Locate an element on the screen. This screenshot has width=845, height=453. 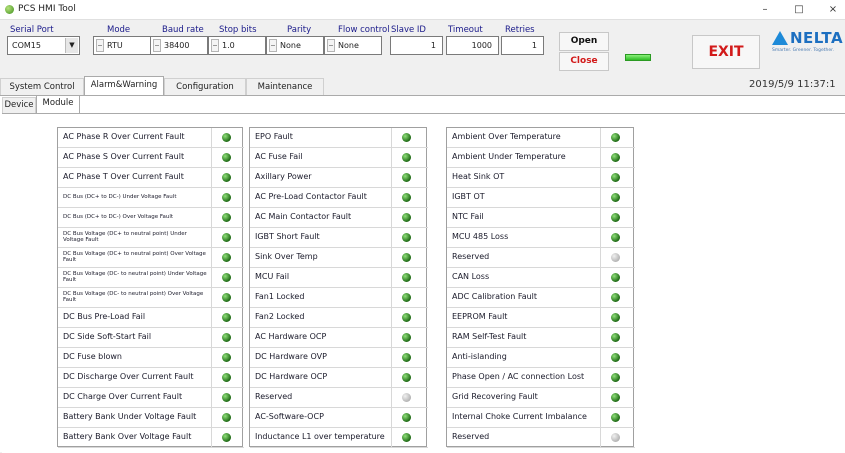
alarm-row: Anti-islanding is located at coordinates (541, 358).